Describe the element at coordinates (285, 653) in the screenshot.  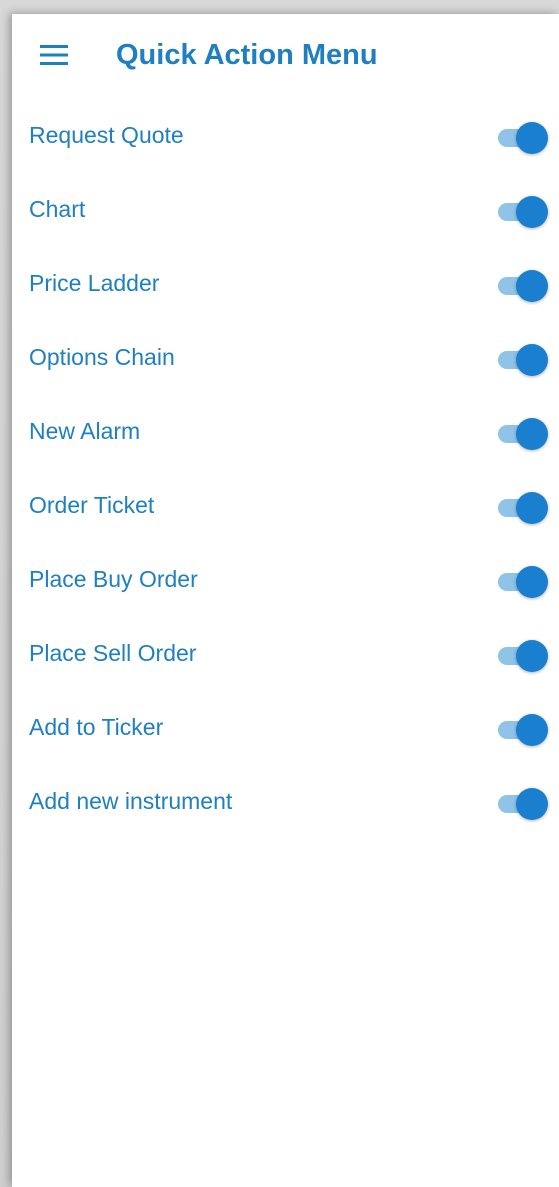
I see `list-item-place-sell-order: Place Sell Order` at that location.